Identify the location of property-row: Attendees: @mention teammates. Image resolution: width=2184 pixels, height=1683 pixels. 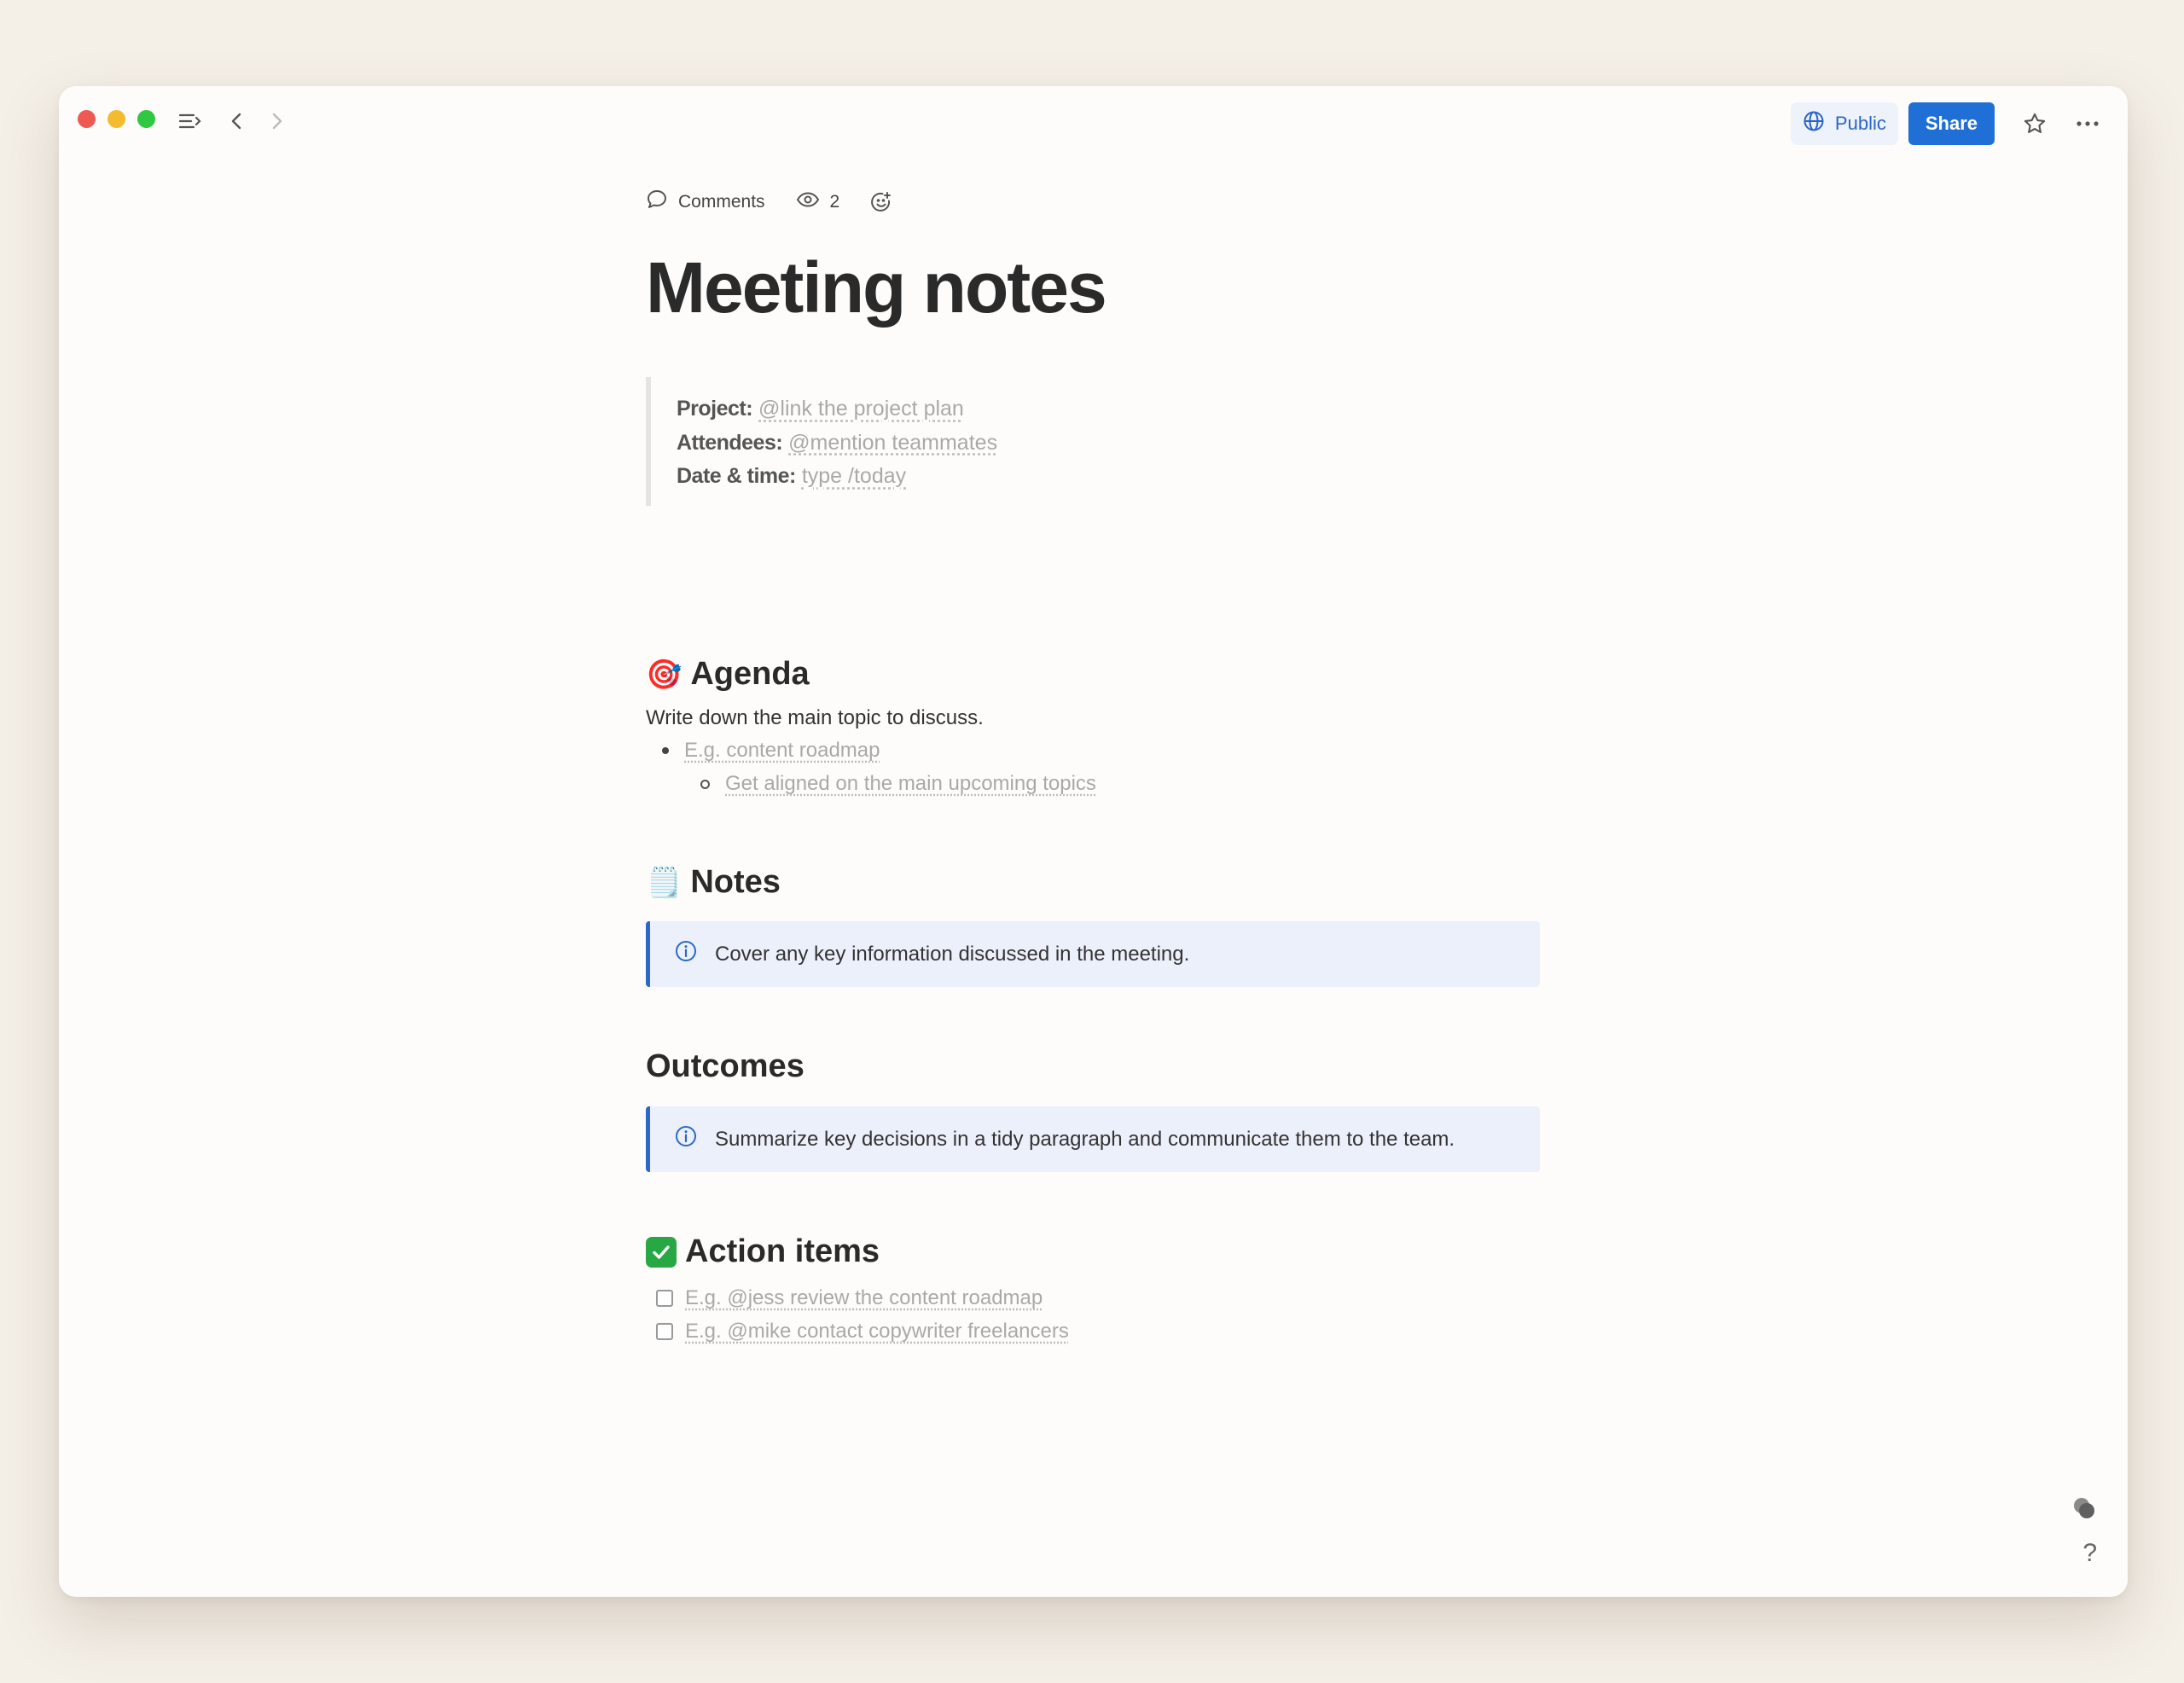
(883, 444).